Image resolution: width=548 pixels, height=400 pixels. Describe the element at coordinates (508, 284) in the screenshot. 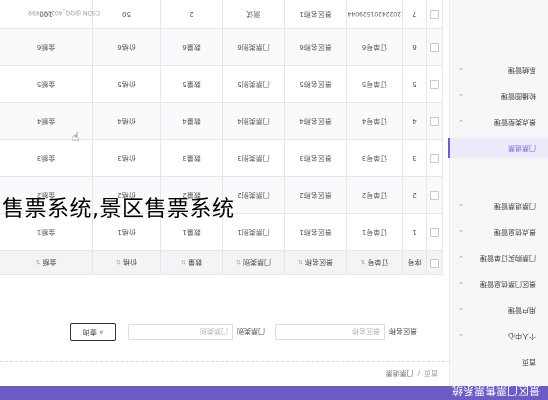

I see `sidebar-item-label: 景区门票信息管理` at that location.